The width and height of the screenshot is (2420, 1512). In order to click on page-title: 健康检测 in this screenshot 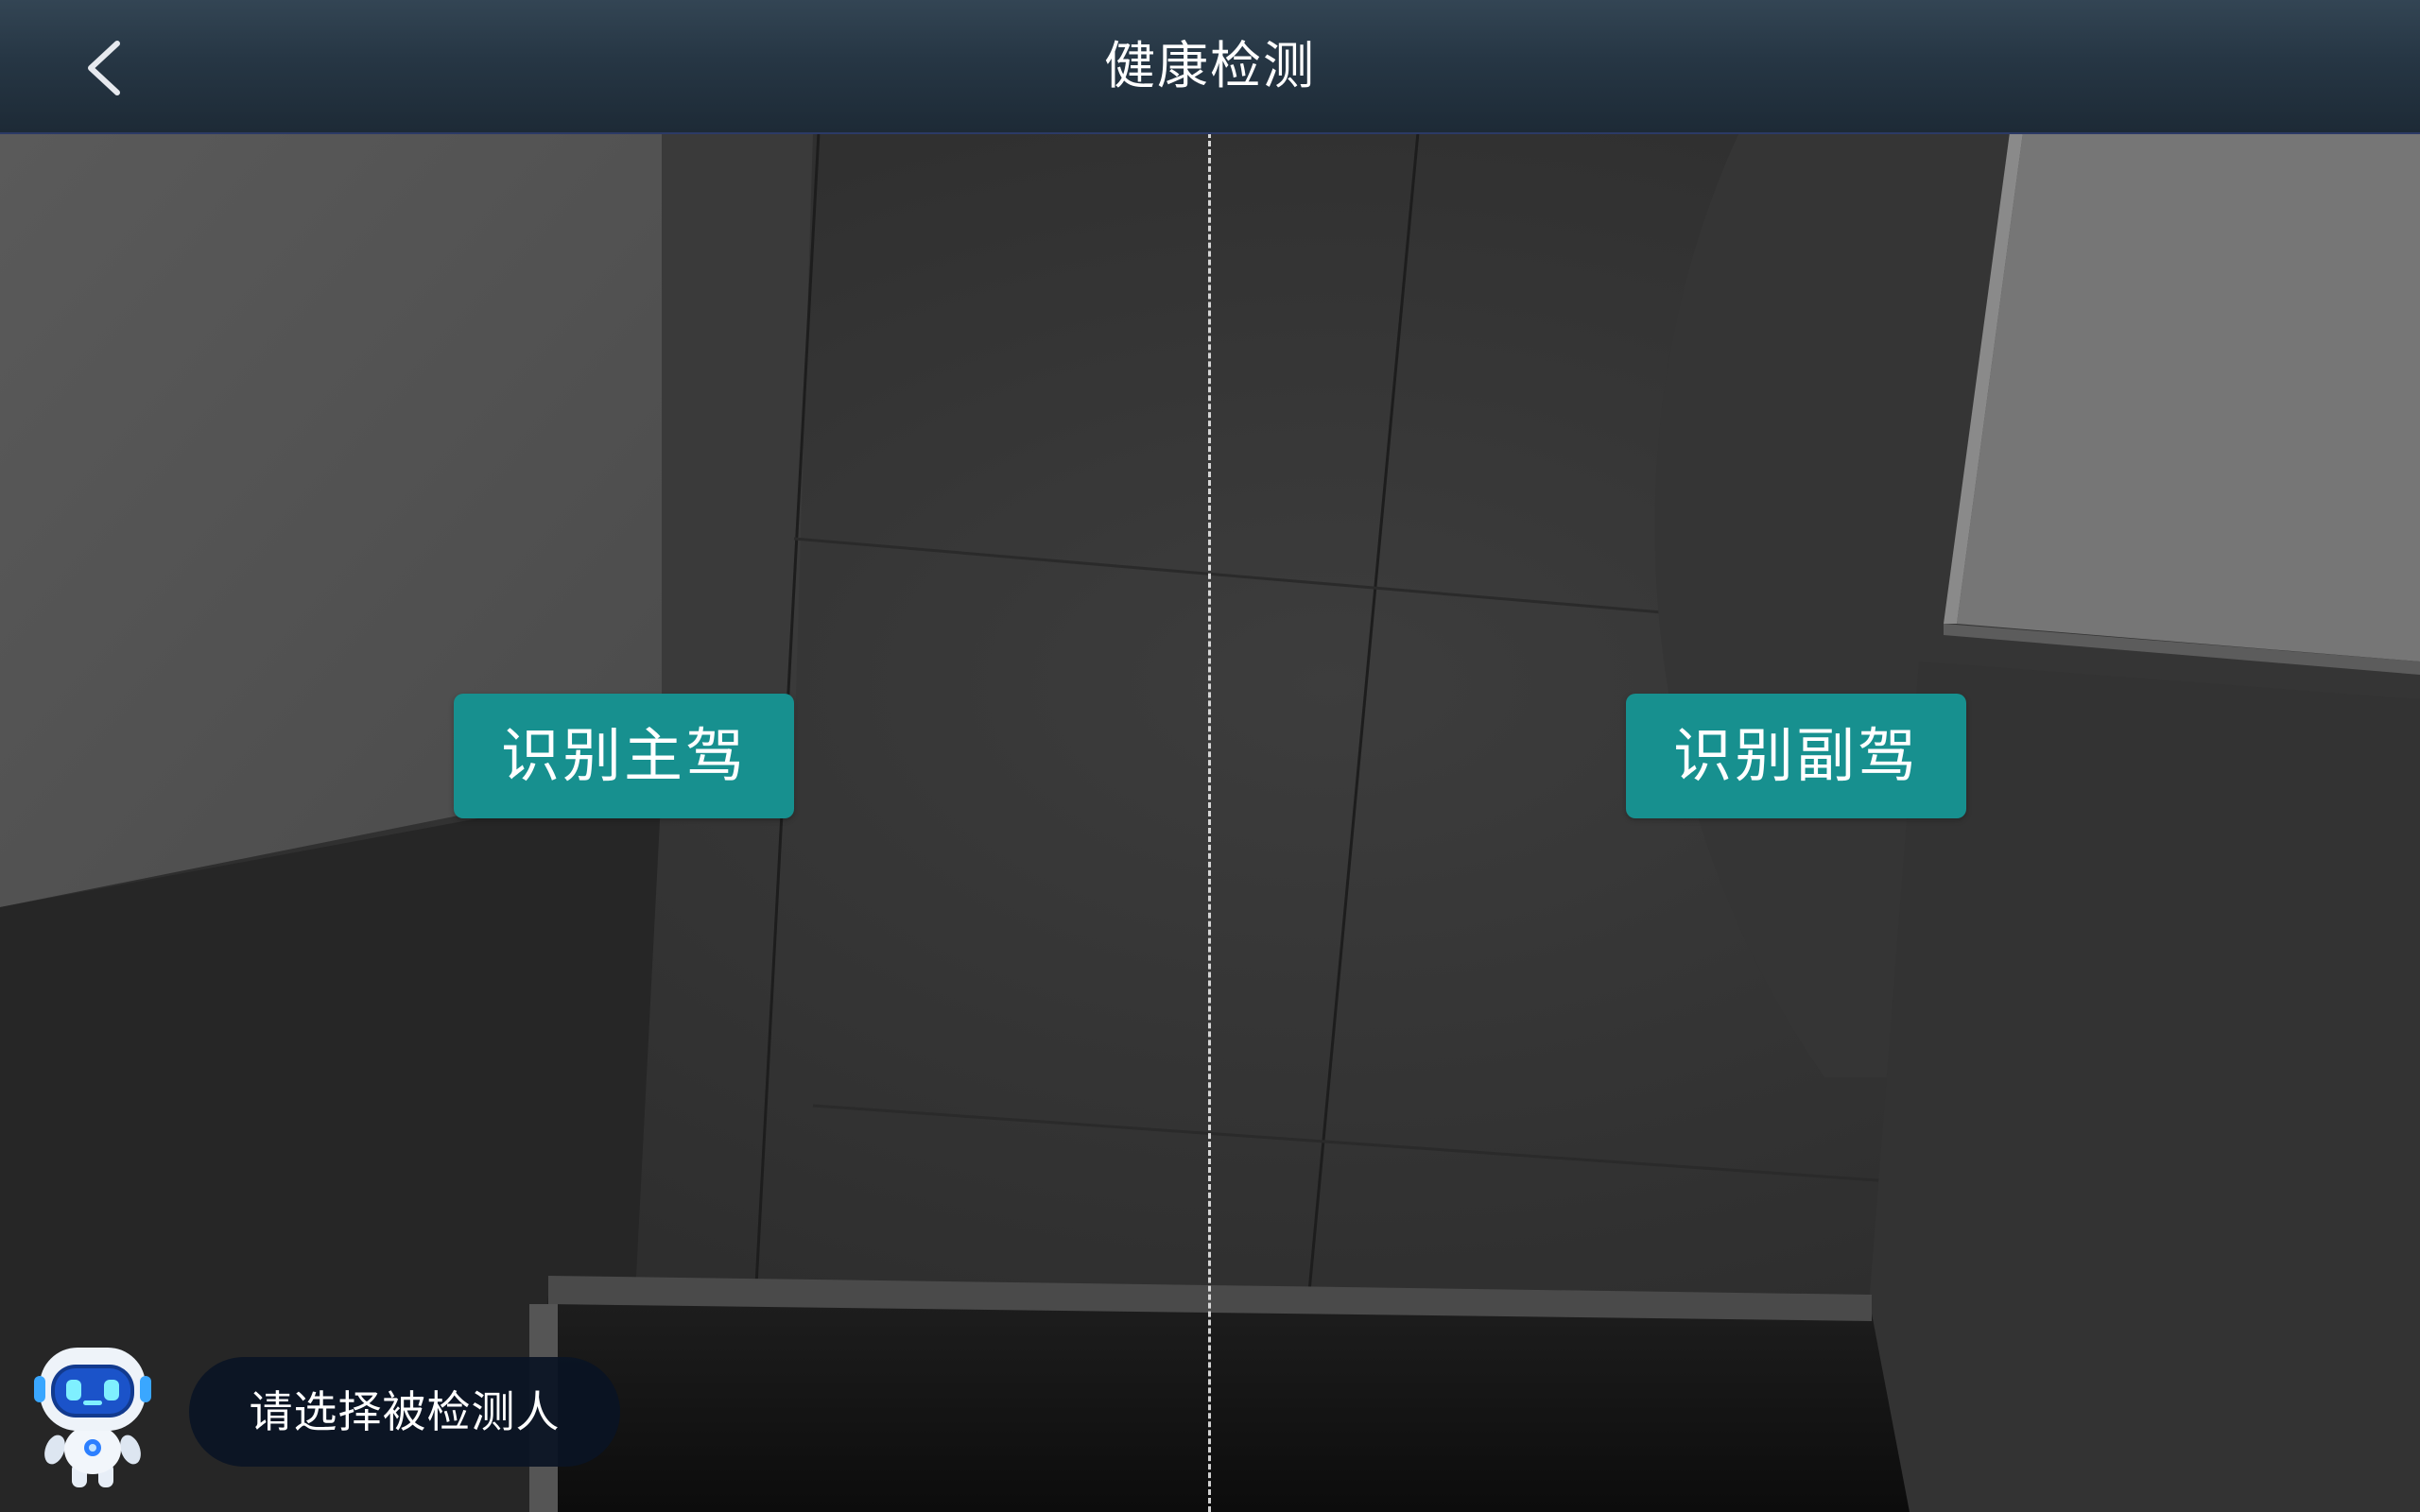, I will do `click(1210, 65)`.